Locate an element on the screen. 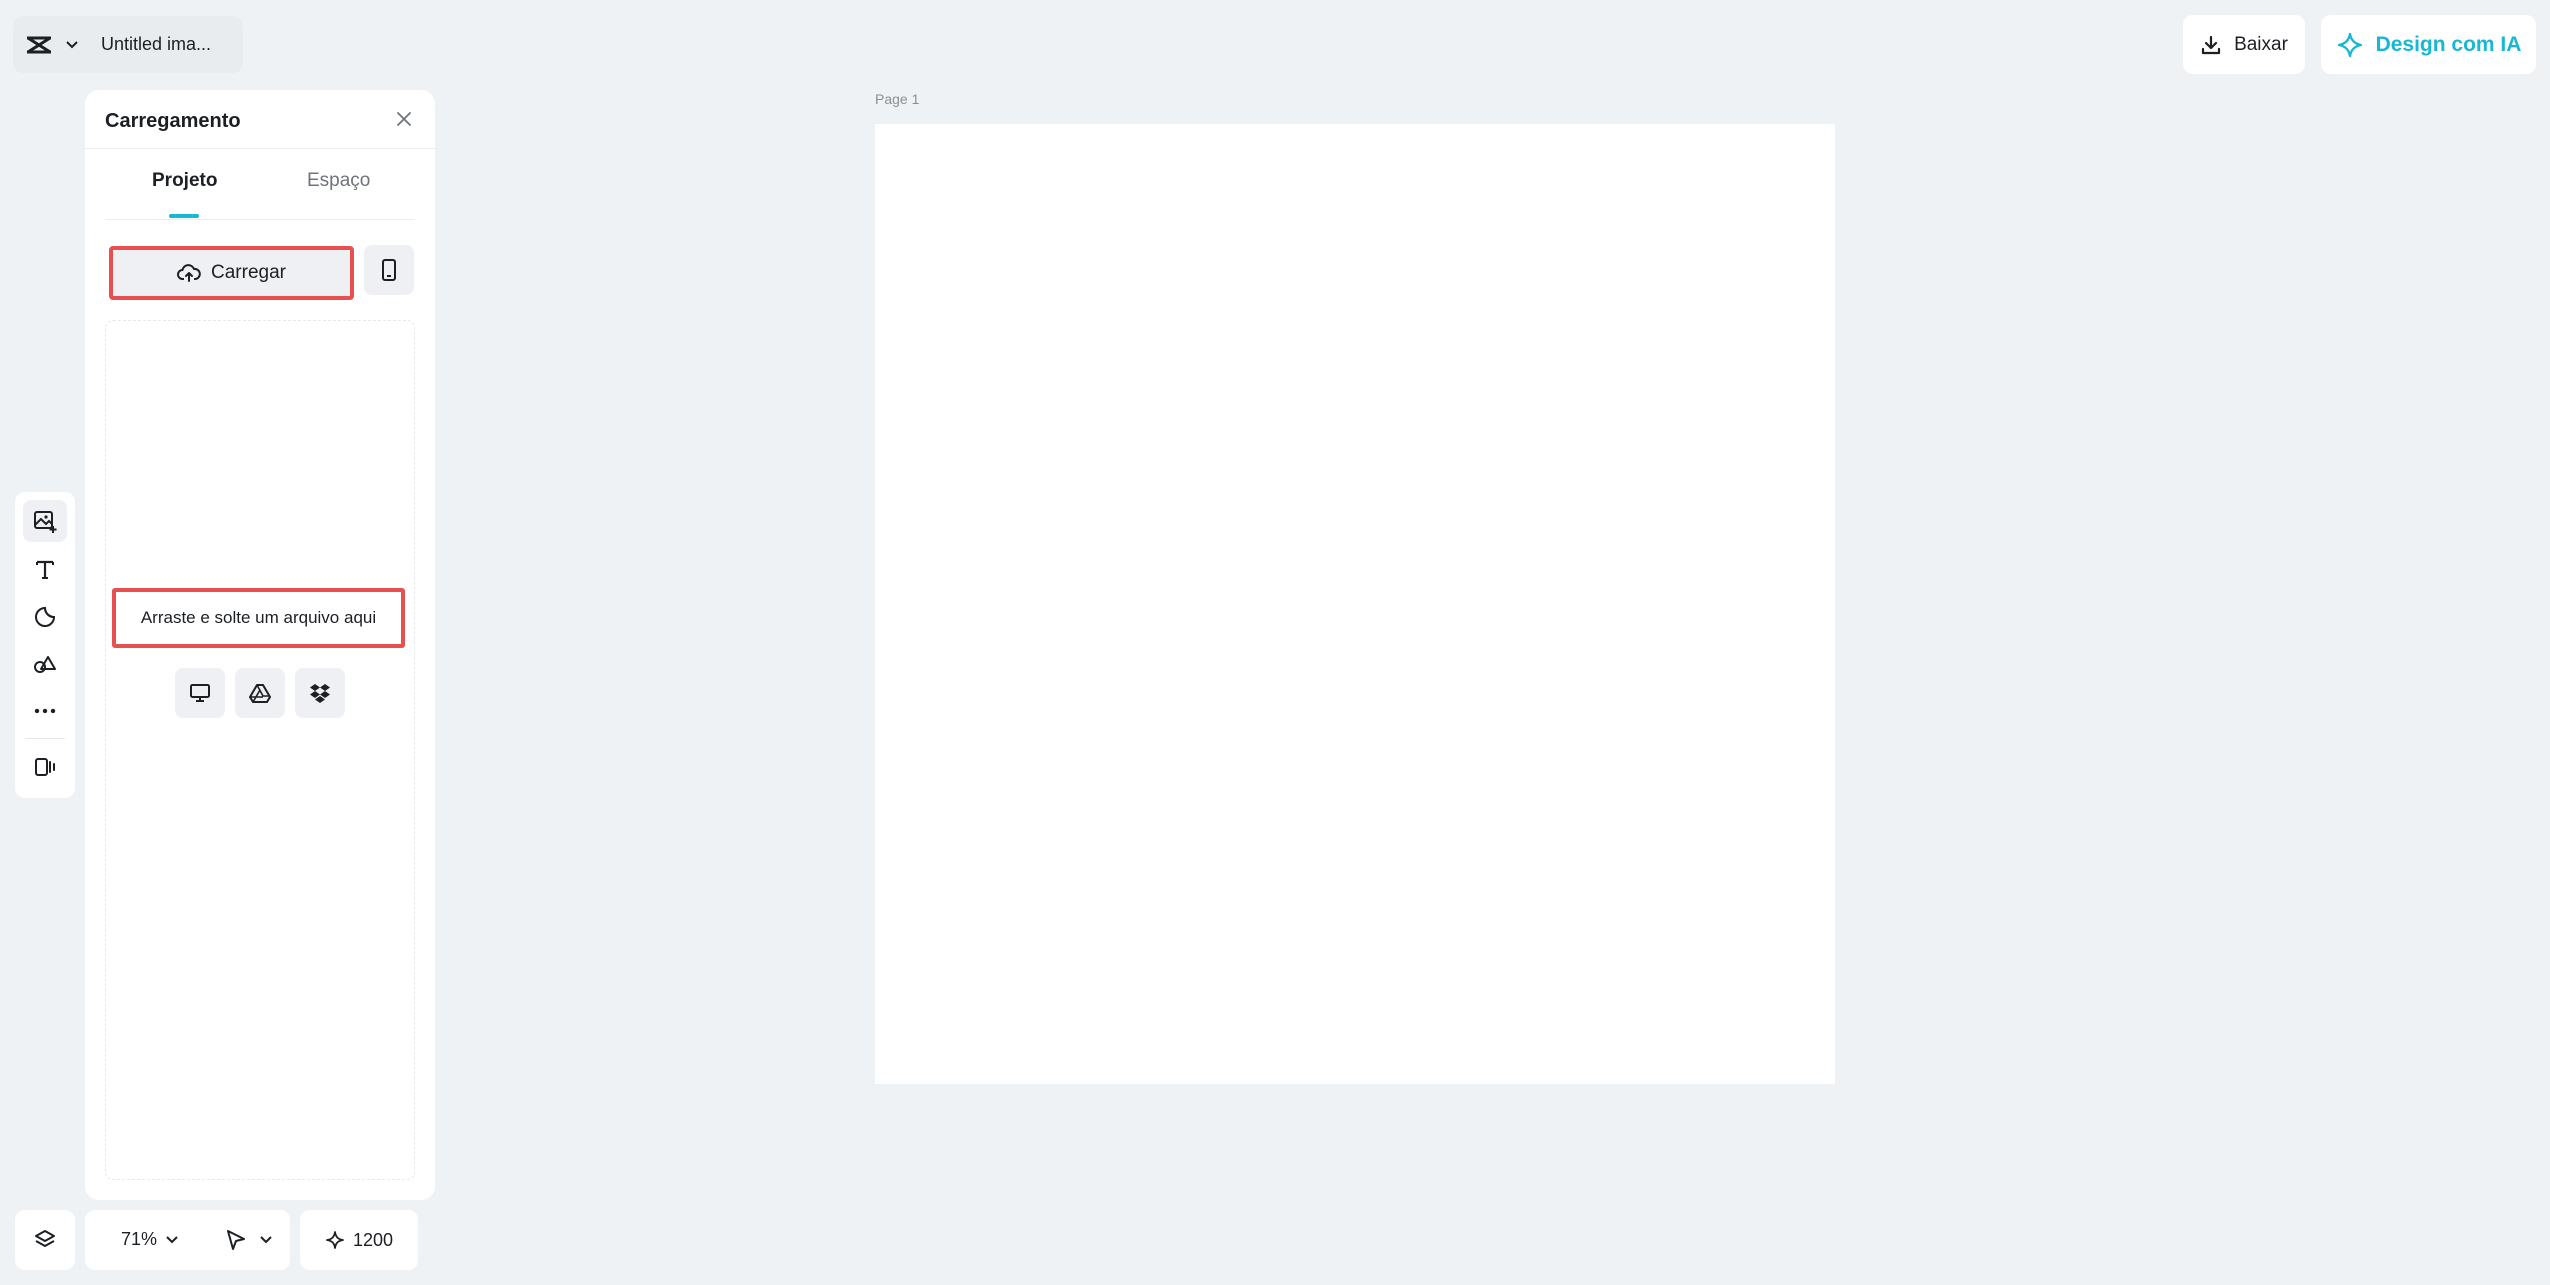 The image size is (2550, 1285). drop-instruction: Arraste e solte um arquivo aqui is located at coordinates (258, 618).